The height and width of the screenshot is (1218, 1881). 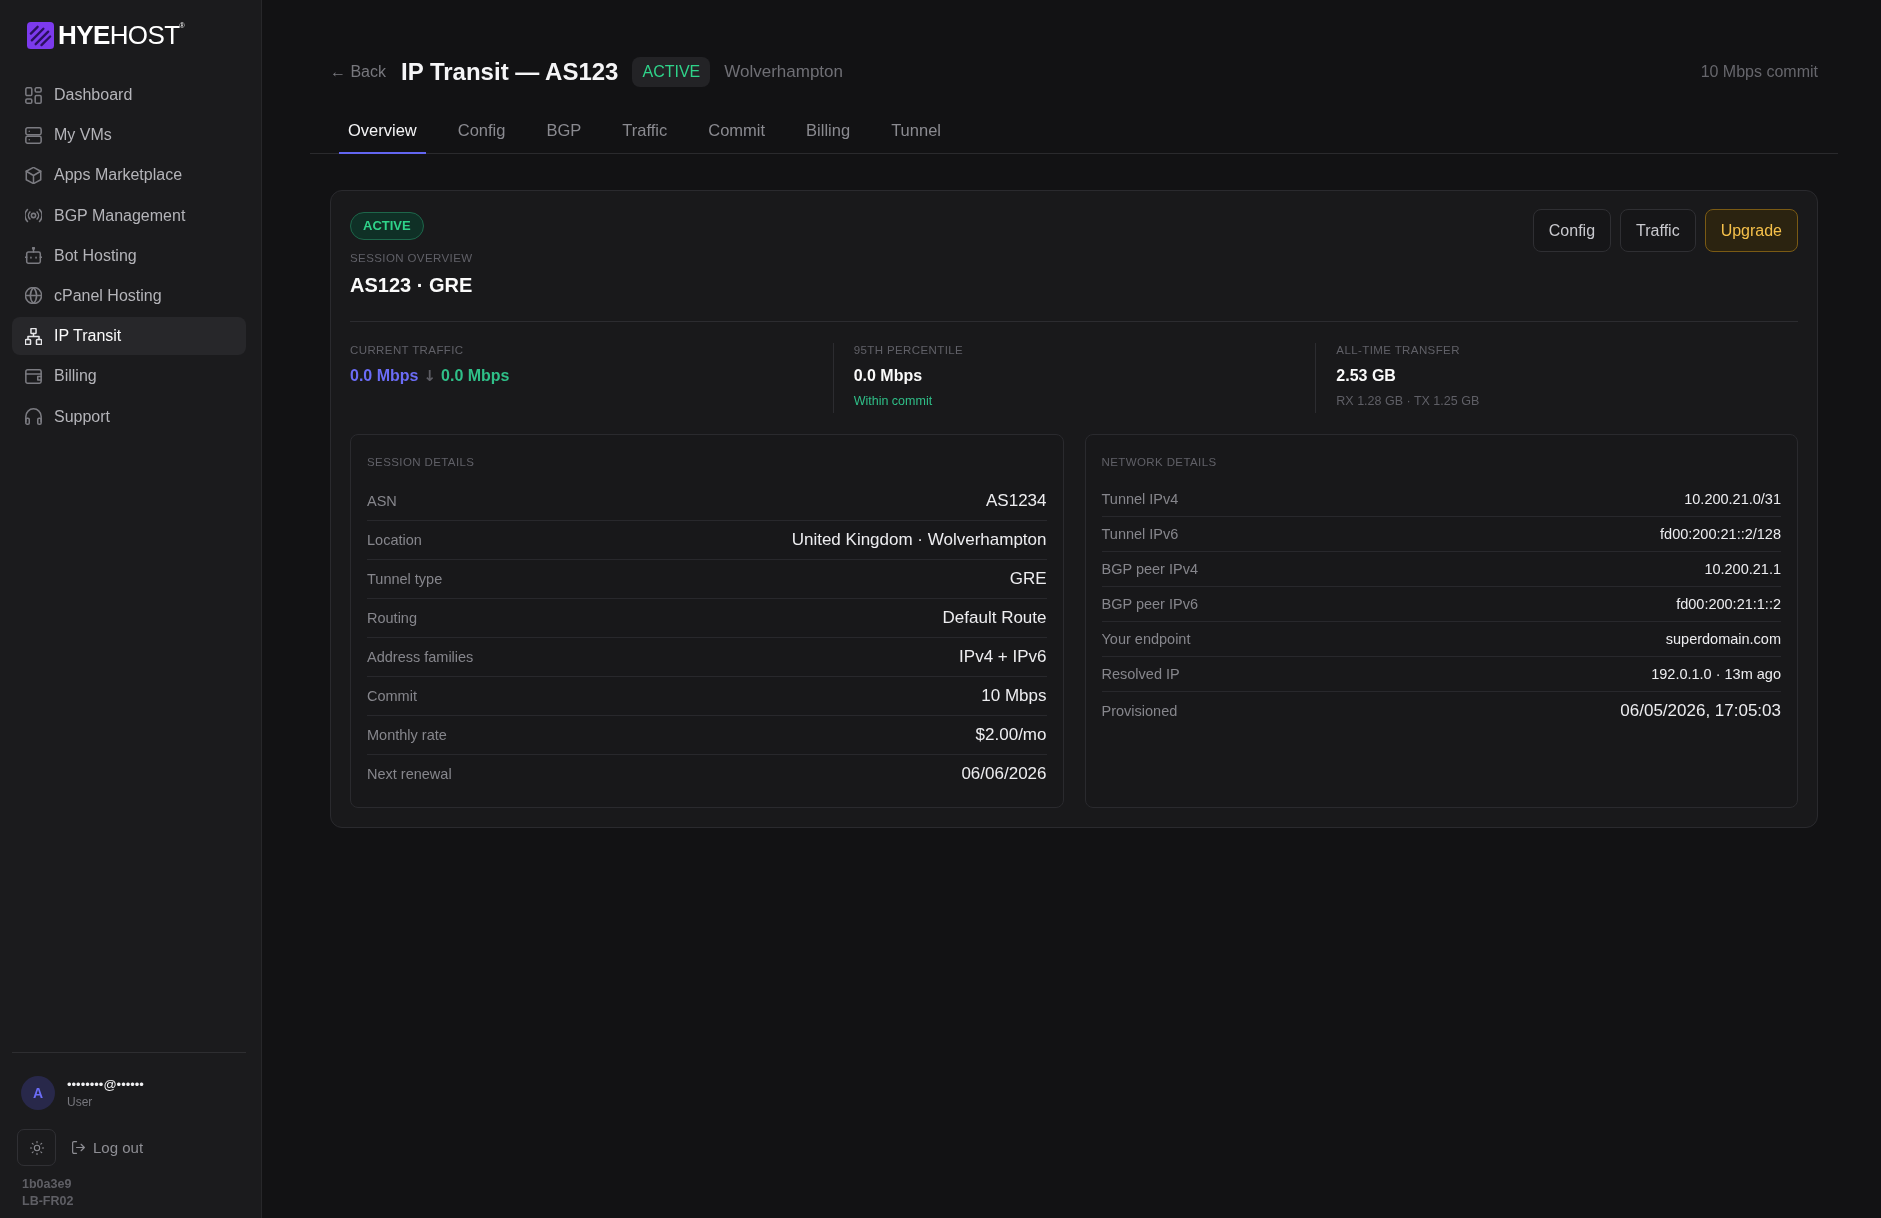 I want to click on headphones-icon, so click(x=33, y=416).